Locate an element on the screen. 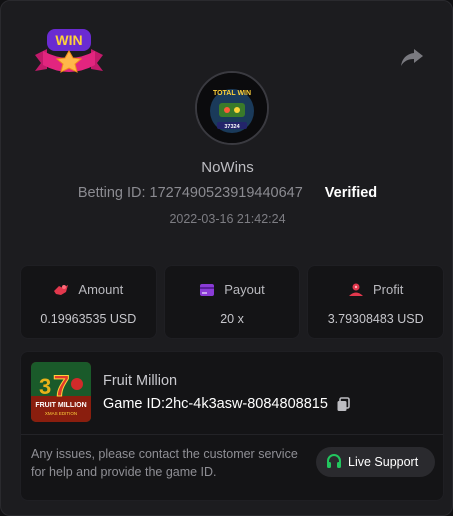 The image size is (453, 516). svg-text: 7 is located at coordinates (61, 386).